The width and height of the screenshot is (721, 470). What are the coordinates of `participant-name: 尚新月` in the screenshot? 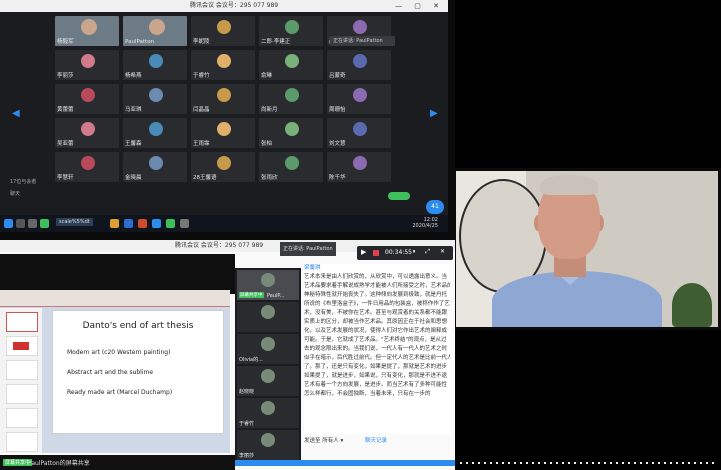 It's located at (269, 110).